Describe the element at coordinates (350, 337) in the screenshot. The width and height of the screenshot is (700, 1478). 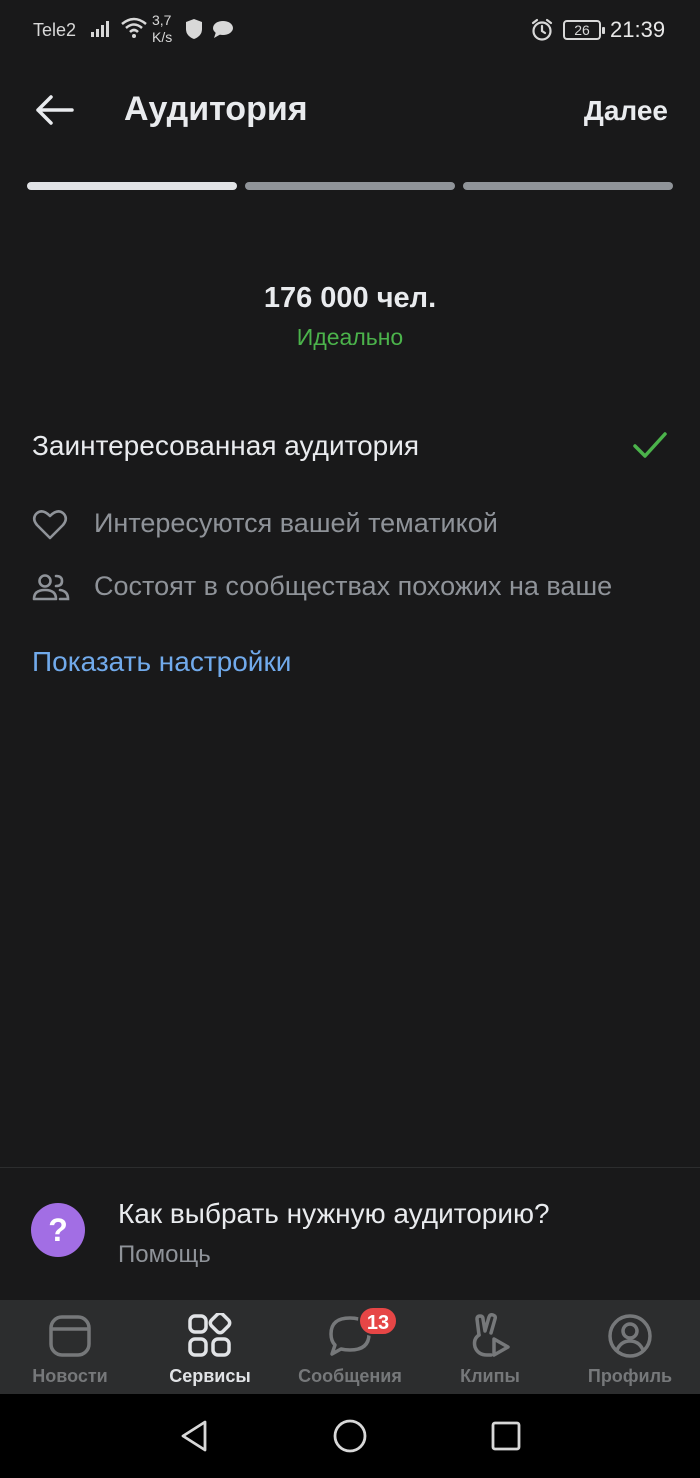
I see `audience-rating: Идеально` at that location.